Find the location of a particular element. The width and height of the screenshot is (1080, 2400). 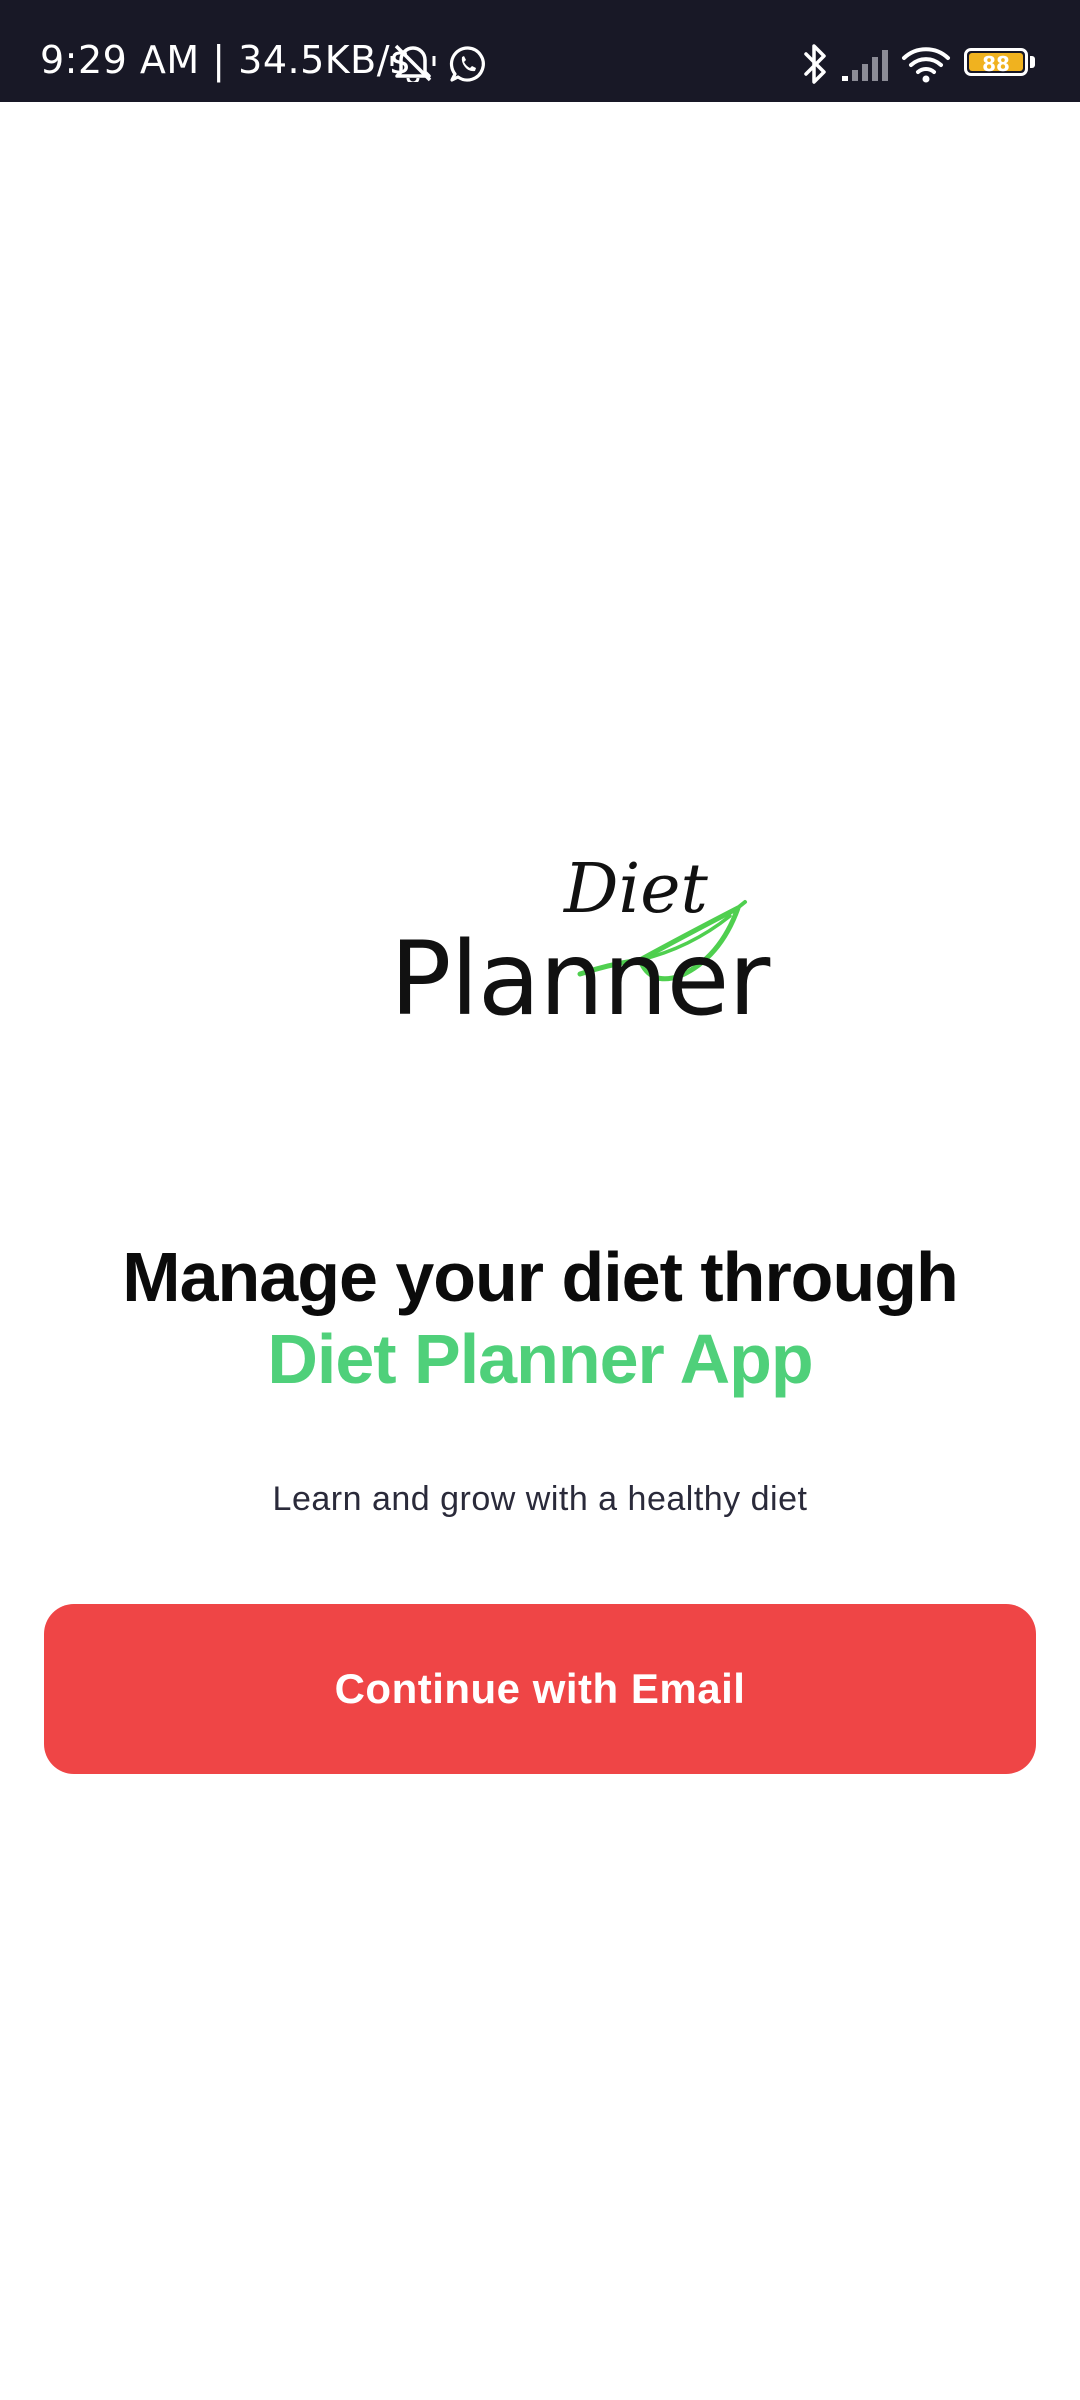

battery-icon: 88 is located at coordinates (996, 62).